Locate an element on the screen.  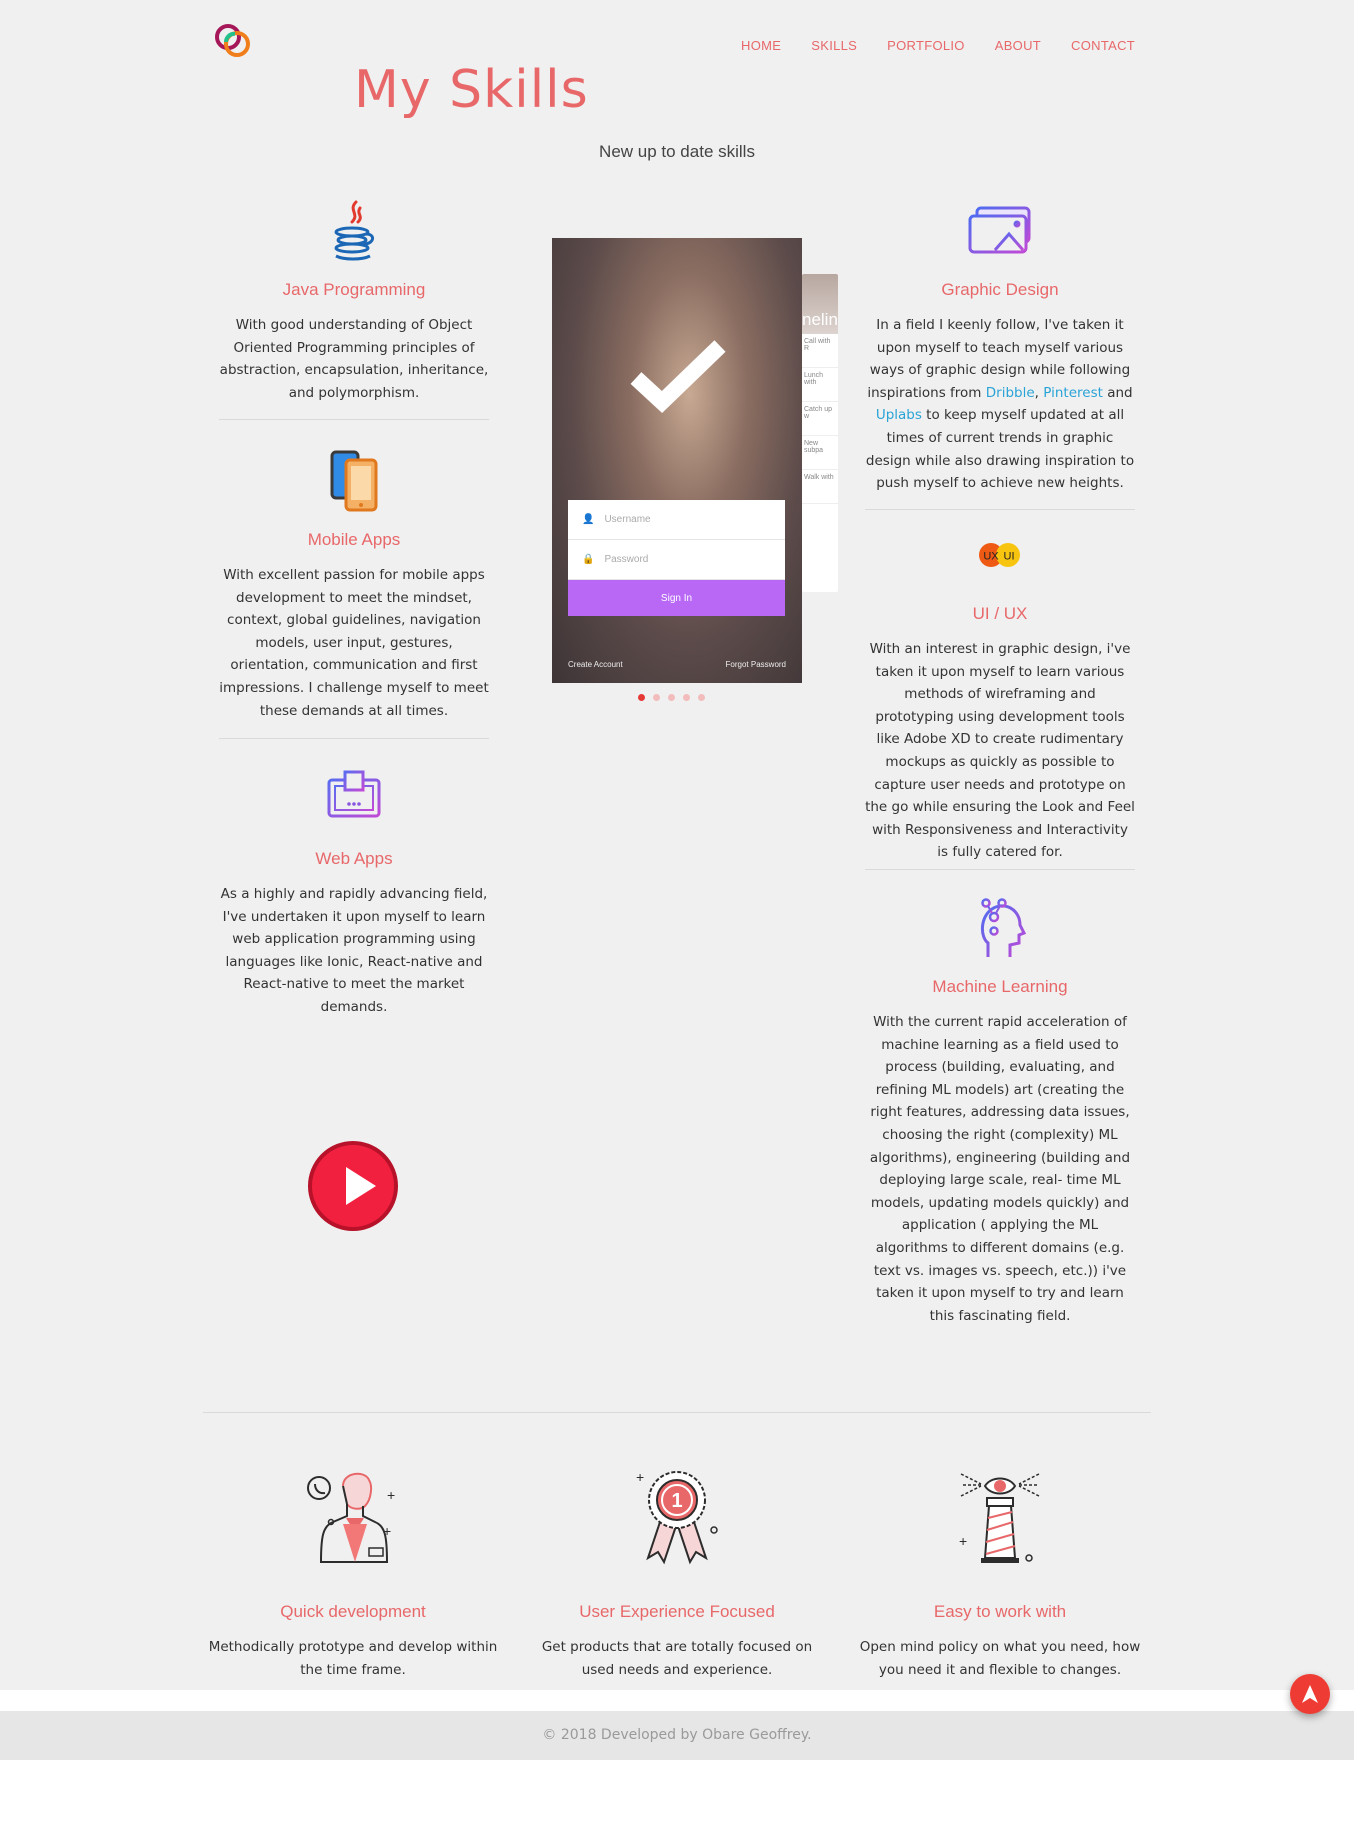
graphic-design-icon is located at coordinates (1000, 231).